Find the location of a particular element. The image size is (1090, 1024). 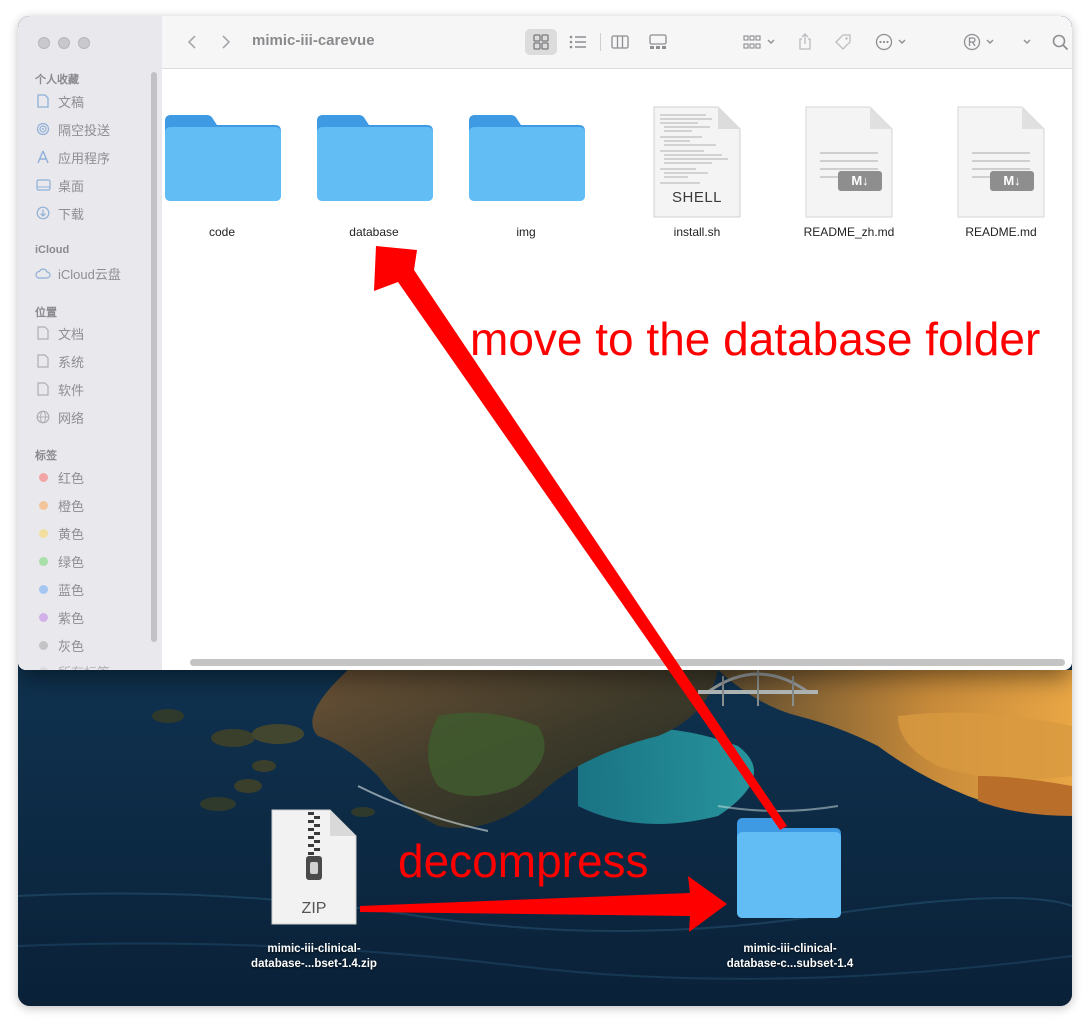

sidebar-section-icloud: iCloud is located at coordinates (52, 250).